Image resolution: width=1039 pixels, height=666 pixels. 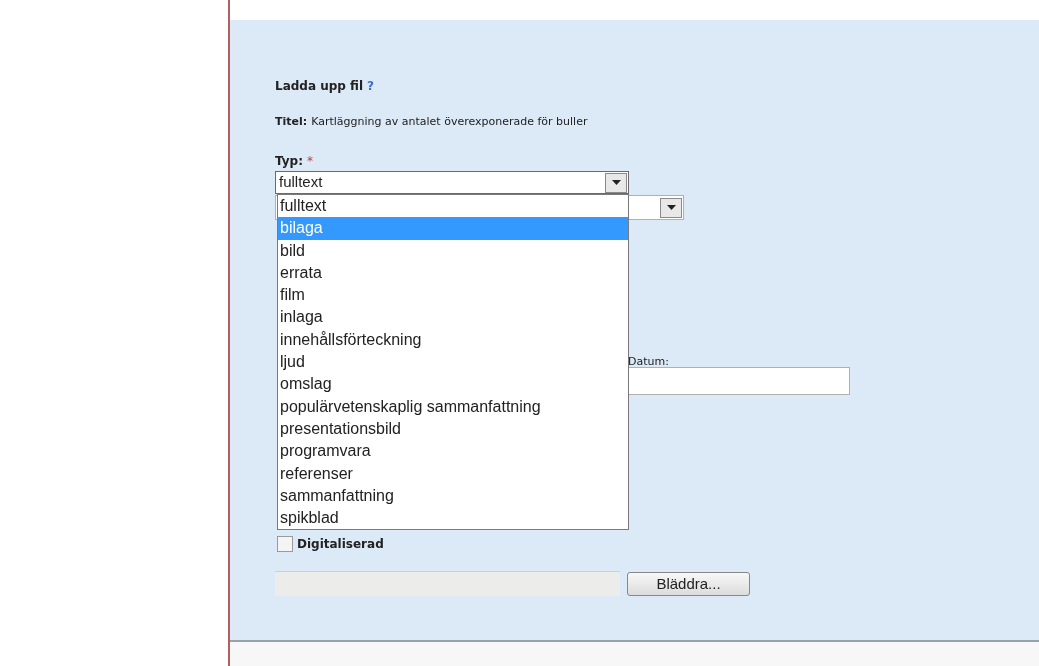 I want to click on title-value: Kartläggning av antalet överexponerade för buller, so click(x=449, y=122).